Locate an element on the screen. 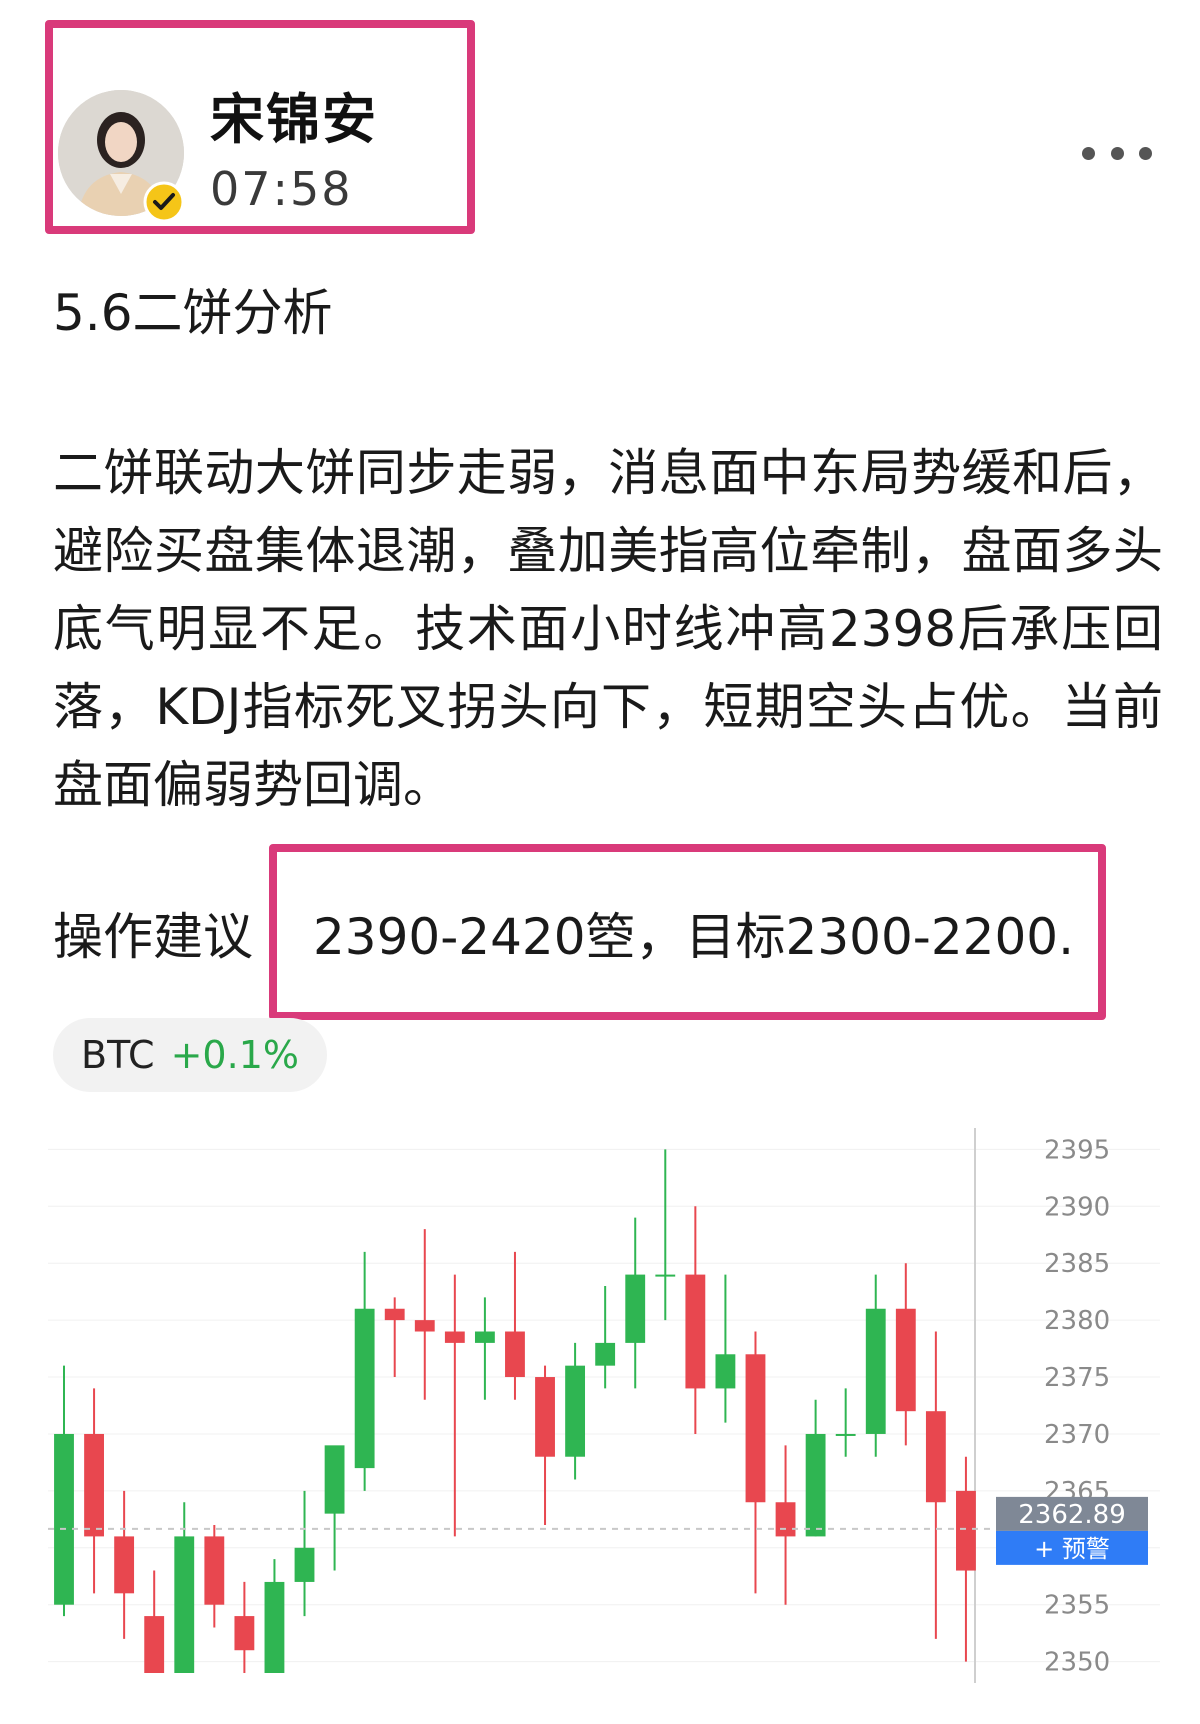  more-options-button is located at coordinates (1117, 153).